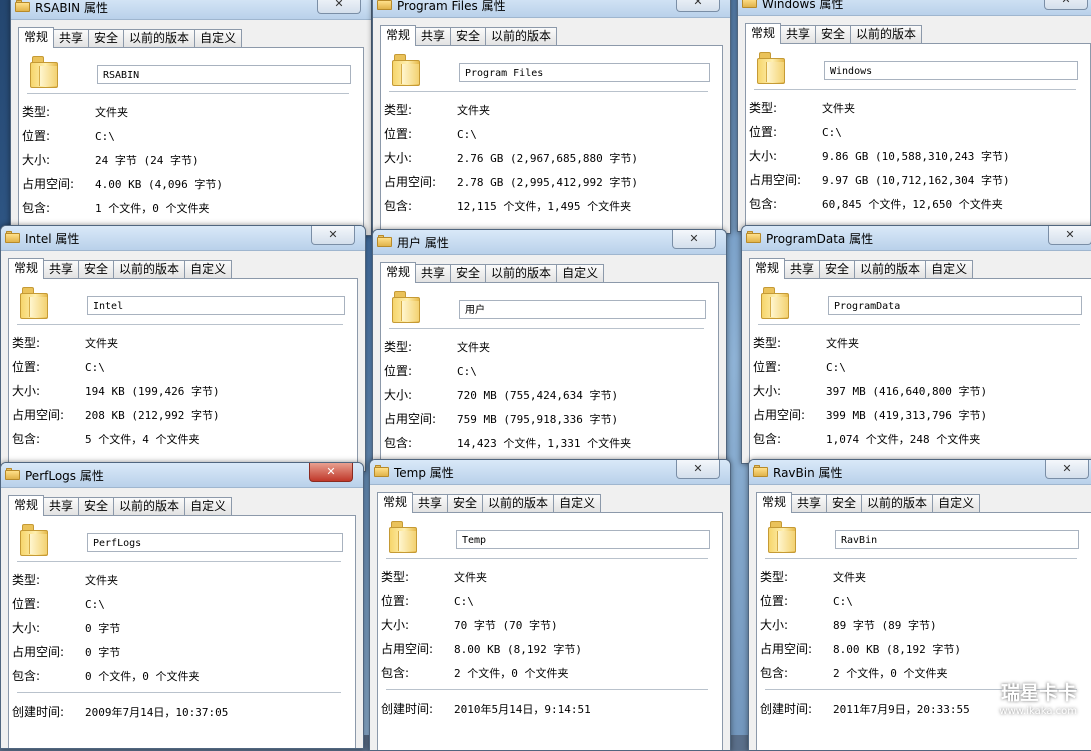 This screenshot has height=751, width=1091. Describe the element at coordinates (551, 9) in the screenshot. I see `title-bar: Program Files 属性 ✕` at that location.